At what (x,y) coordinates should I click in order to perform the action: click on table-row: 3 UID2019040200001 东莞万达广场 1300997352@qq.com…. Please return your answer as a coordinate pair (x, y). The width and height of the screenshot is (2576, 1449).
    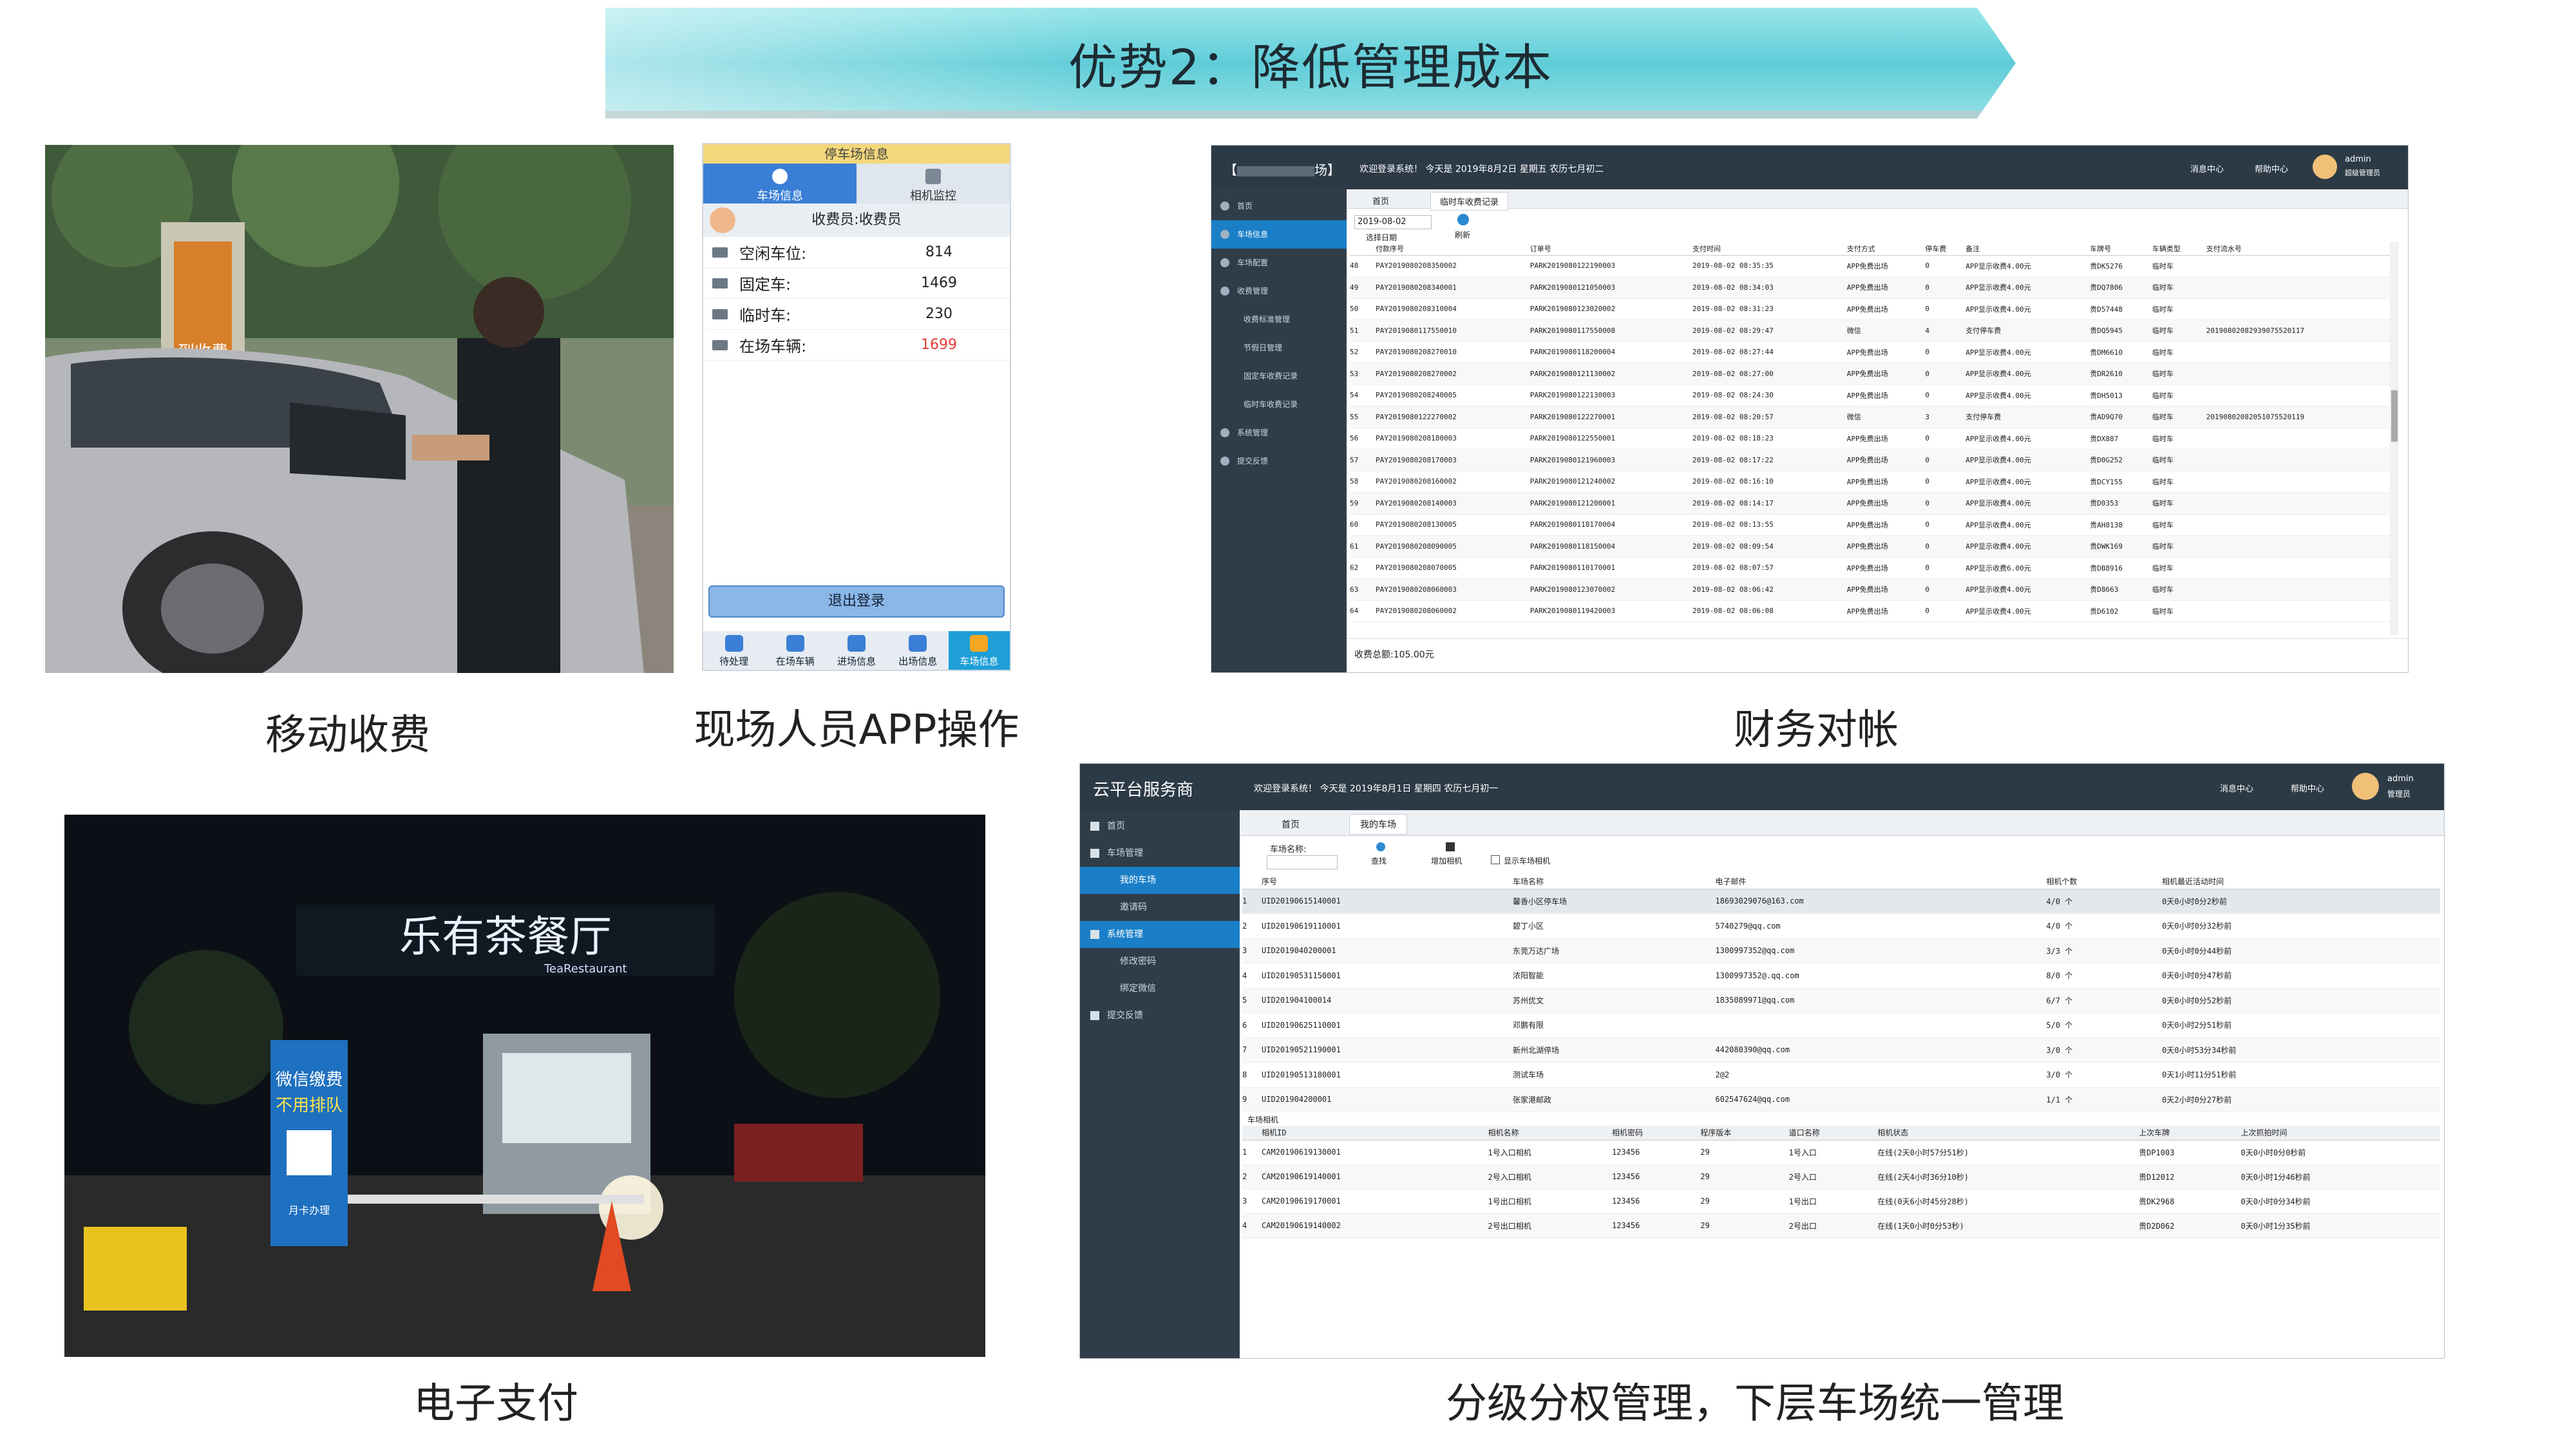
    Looking at the image, I should click on (1841, 950).